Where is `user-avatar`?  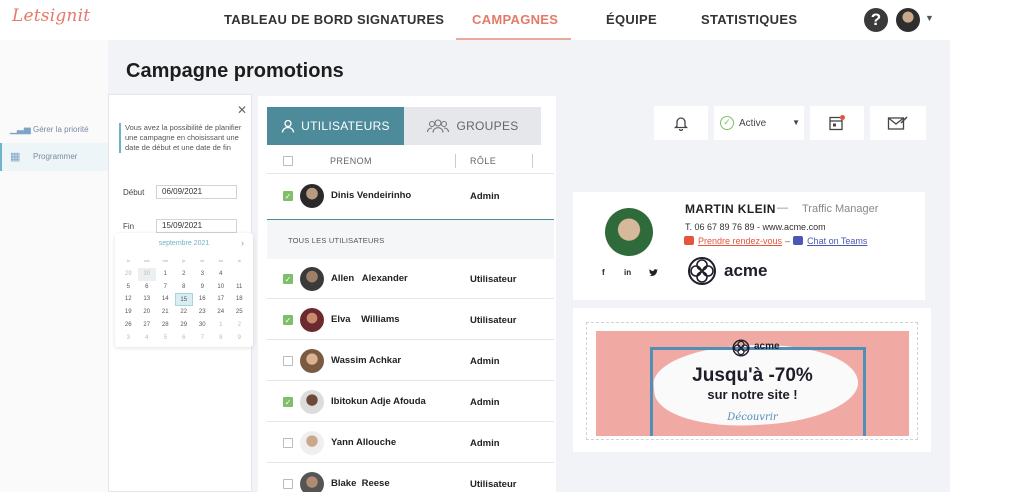 user-avatar is located at coordinates (908, 20).